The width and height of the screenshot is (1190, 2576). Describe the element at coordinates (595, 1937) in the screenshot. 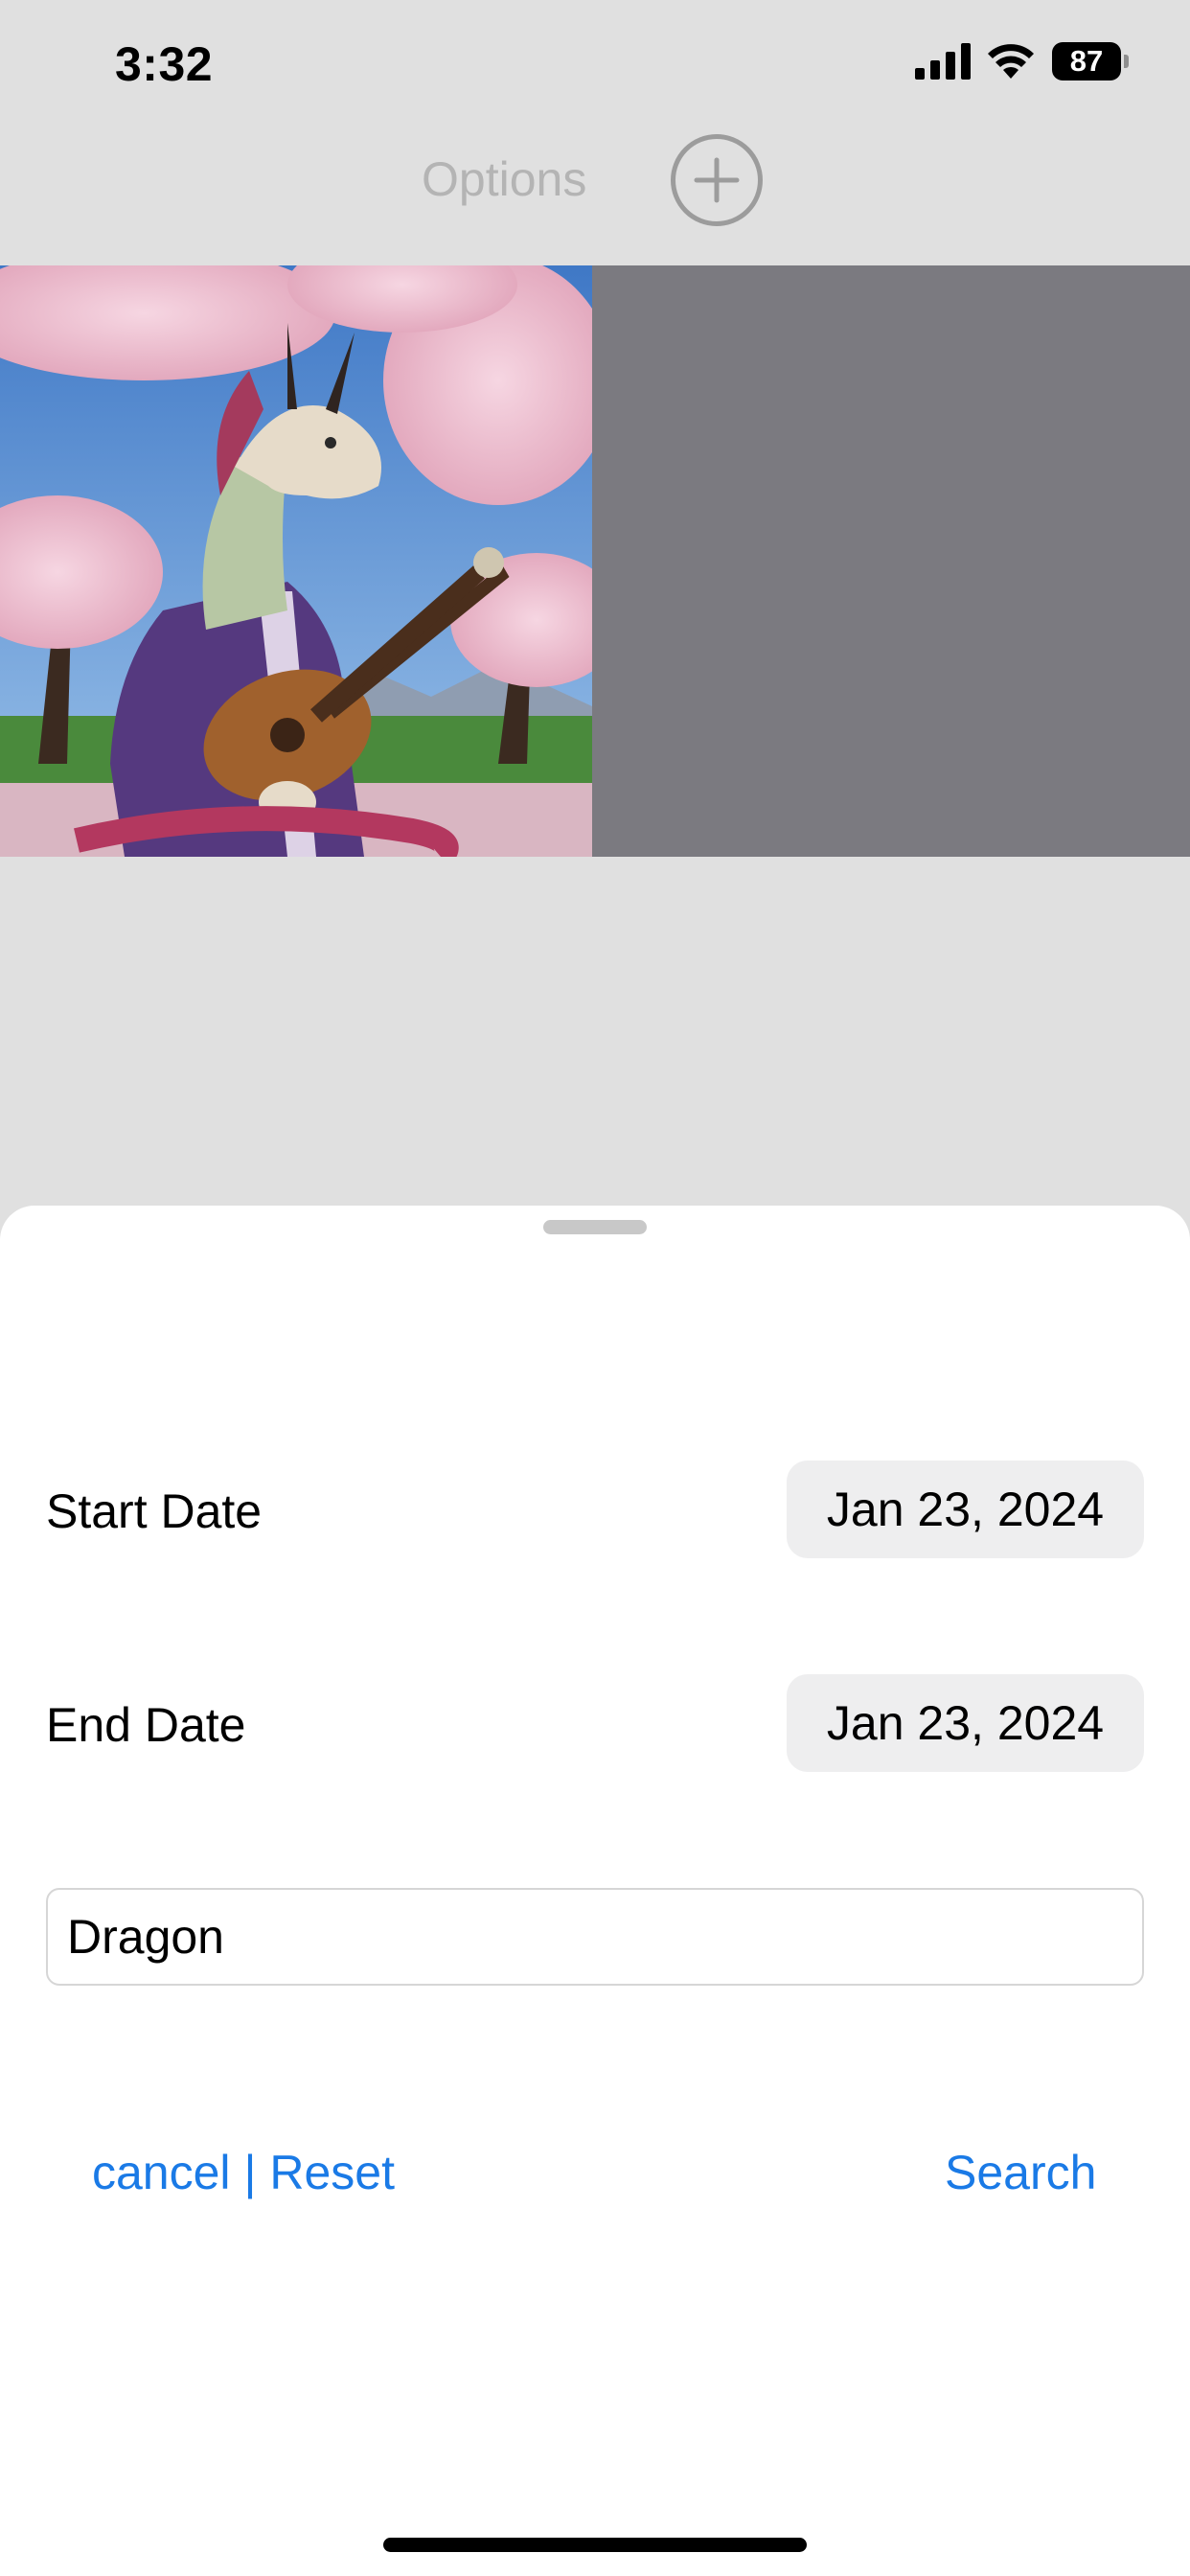

I see `search-input: Dragon` at that location.